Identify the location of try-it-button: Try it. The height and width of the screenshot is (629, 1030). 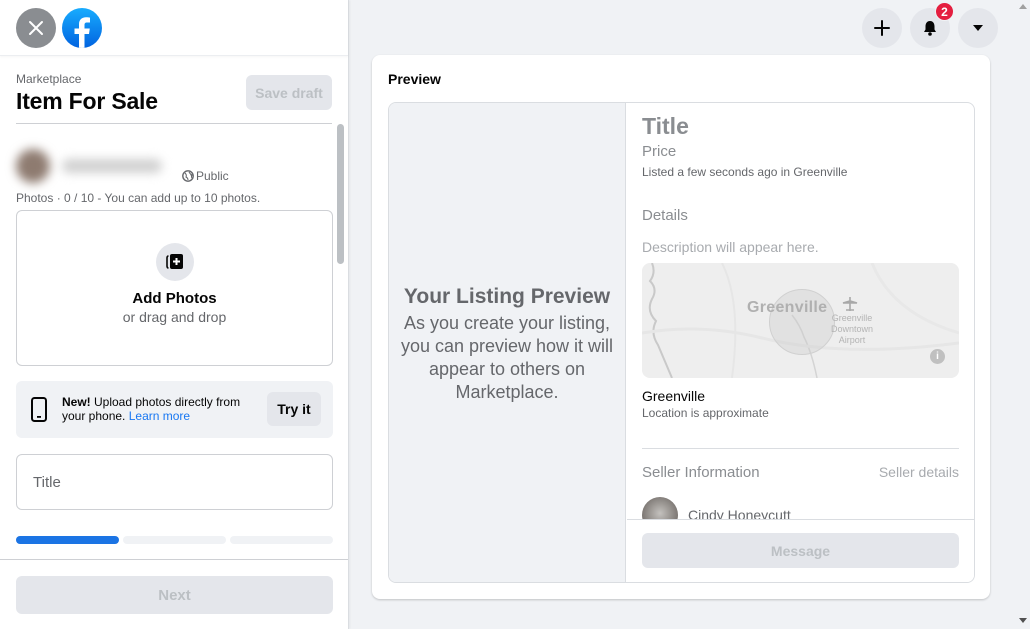
(294, 409).